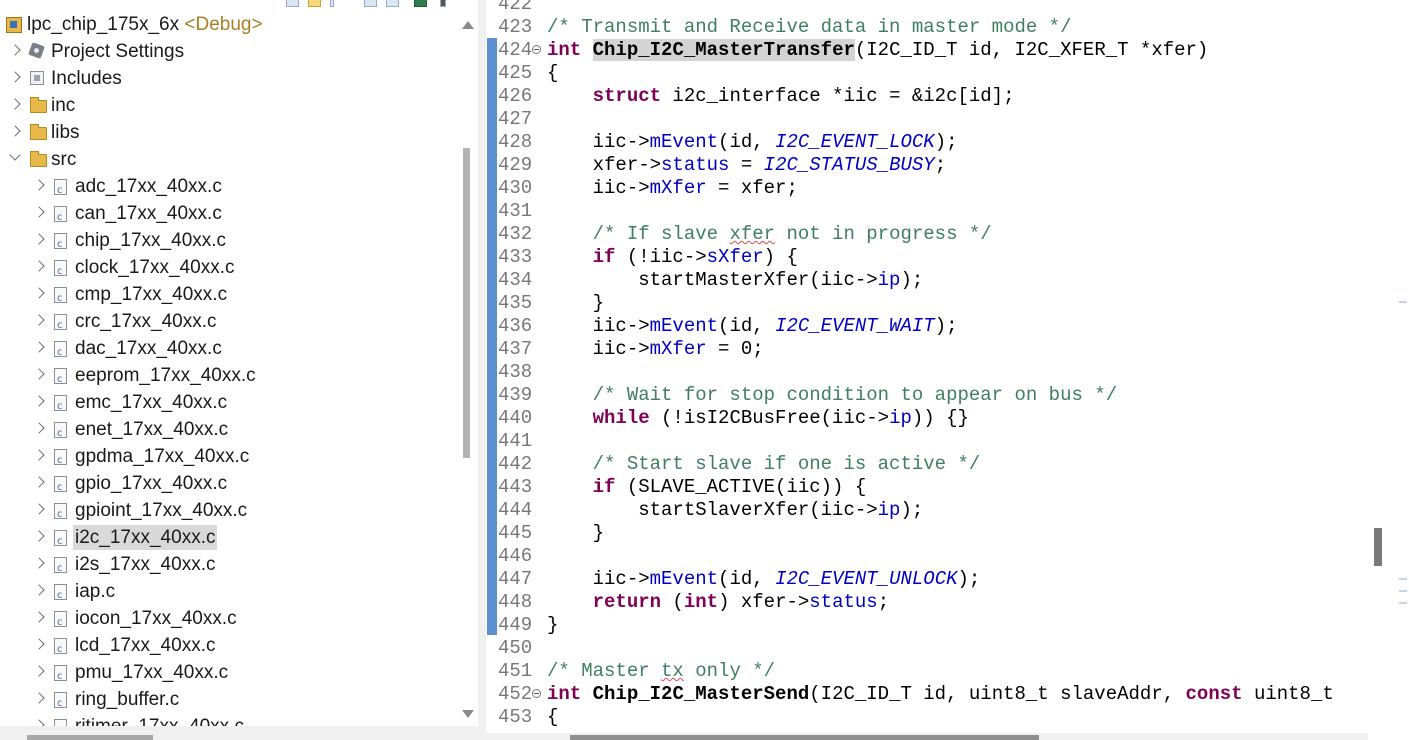 This screenshot has height=740, width=1409. Describe the element at coordinates (228, 51) in the screenshot. I see `tree-item-project-settings: Project Settings` at that location.